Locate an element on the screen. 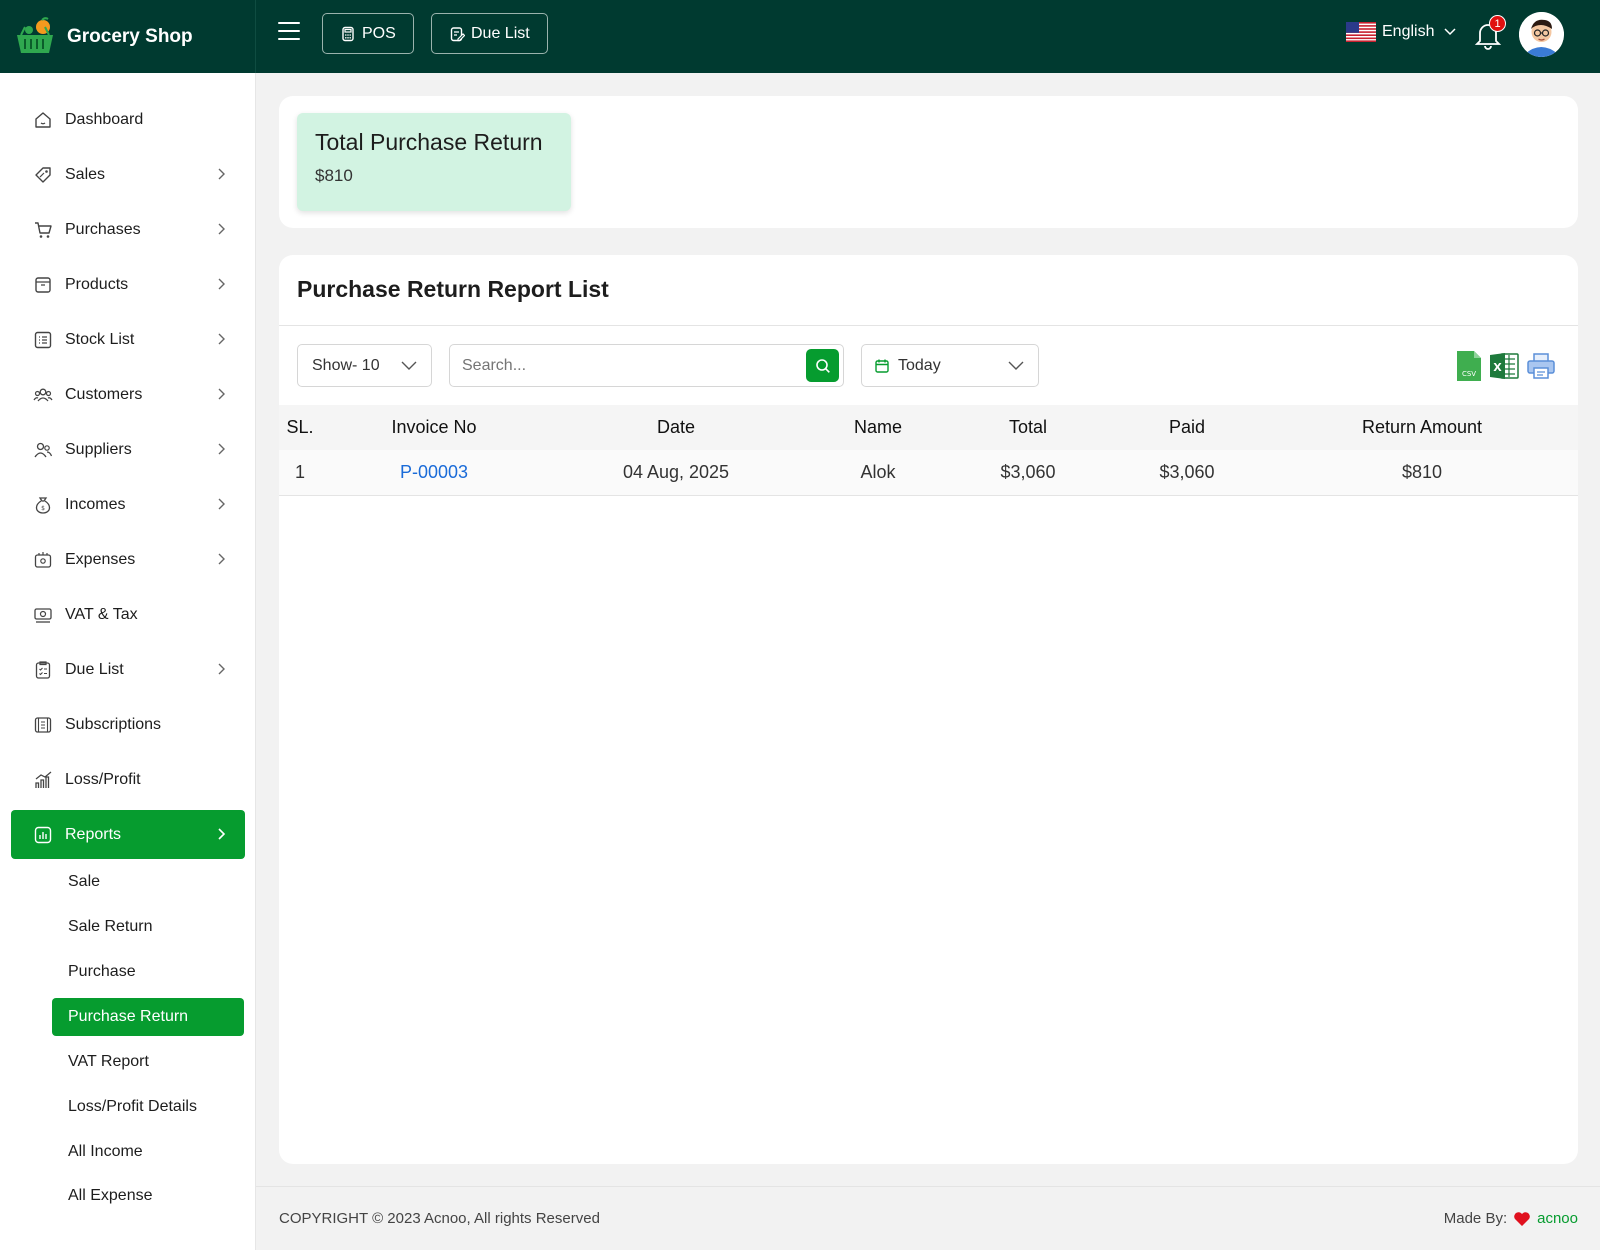  made-by-label: Made By: is located at coordinates (1475, 1218).